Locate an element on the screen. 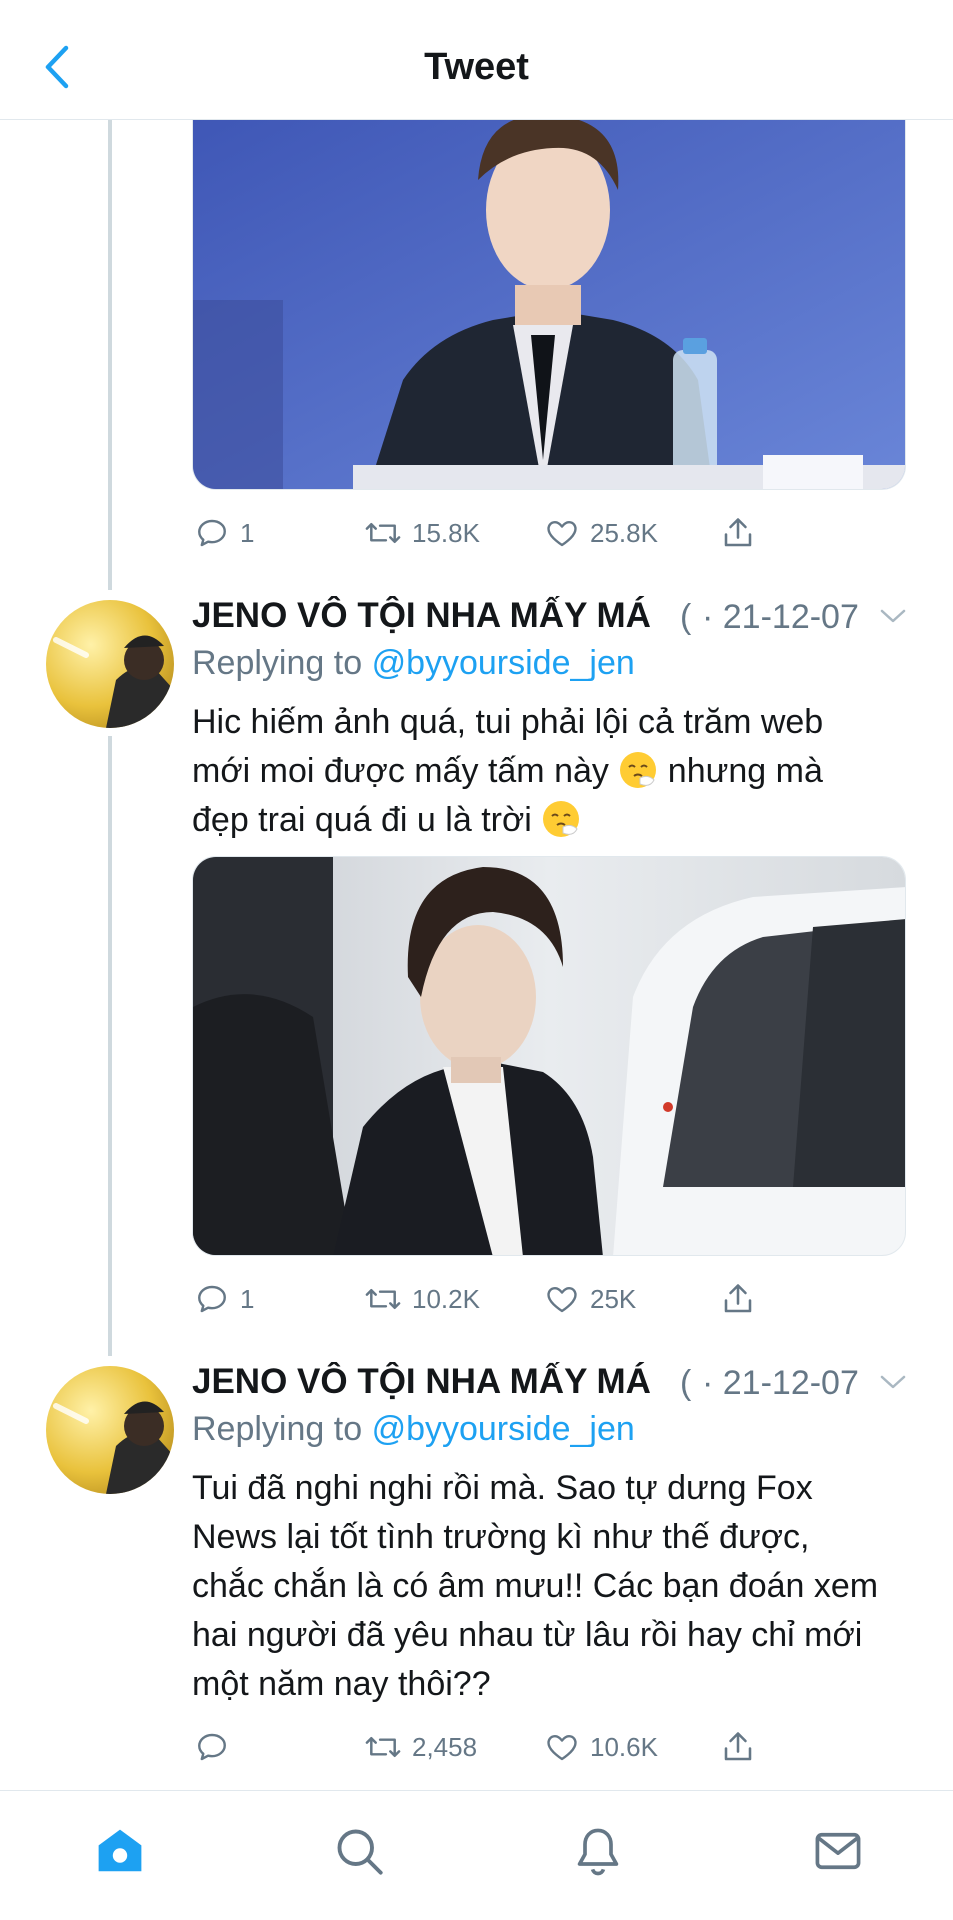 The height and width of the screenshot is (1920, 953). like-count: 25.8K is located at coordinates (624, 532).